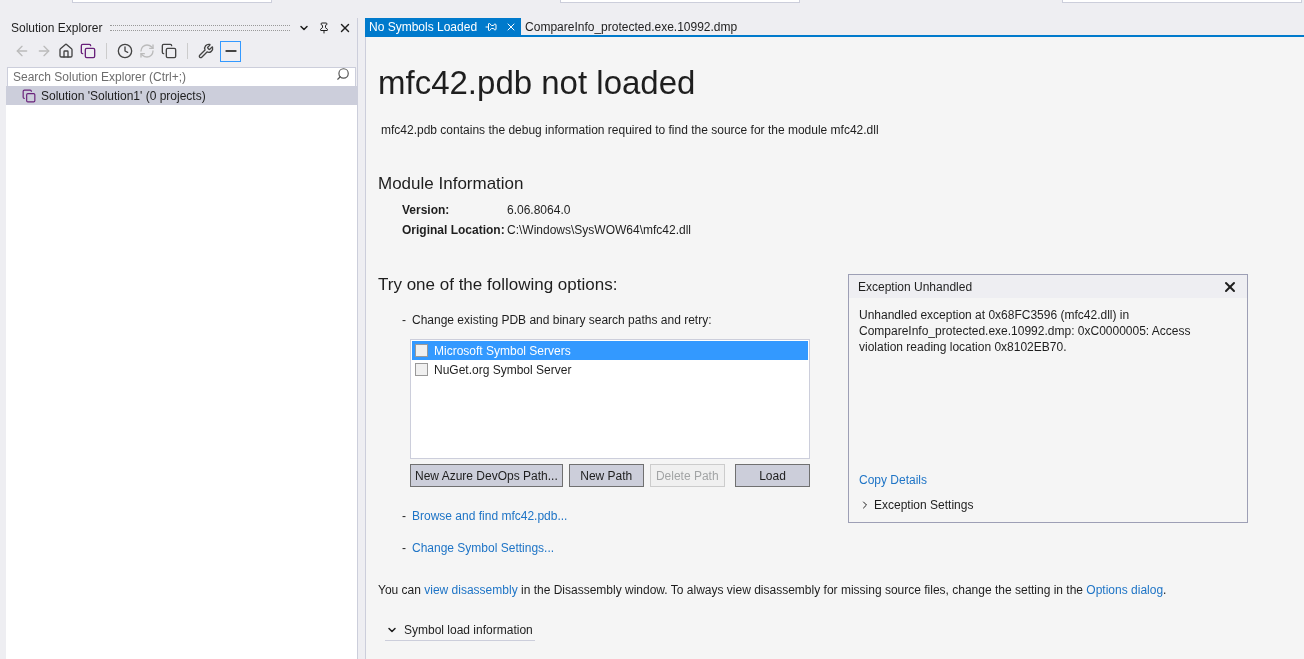 The image size is (1304, 659). What do you see at coordinates (460, 630) in the screenshot?
I see `symbol-load-expander: Symbol load information` at bounding box center [460, 630].